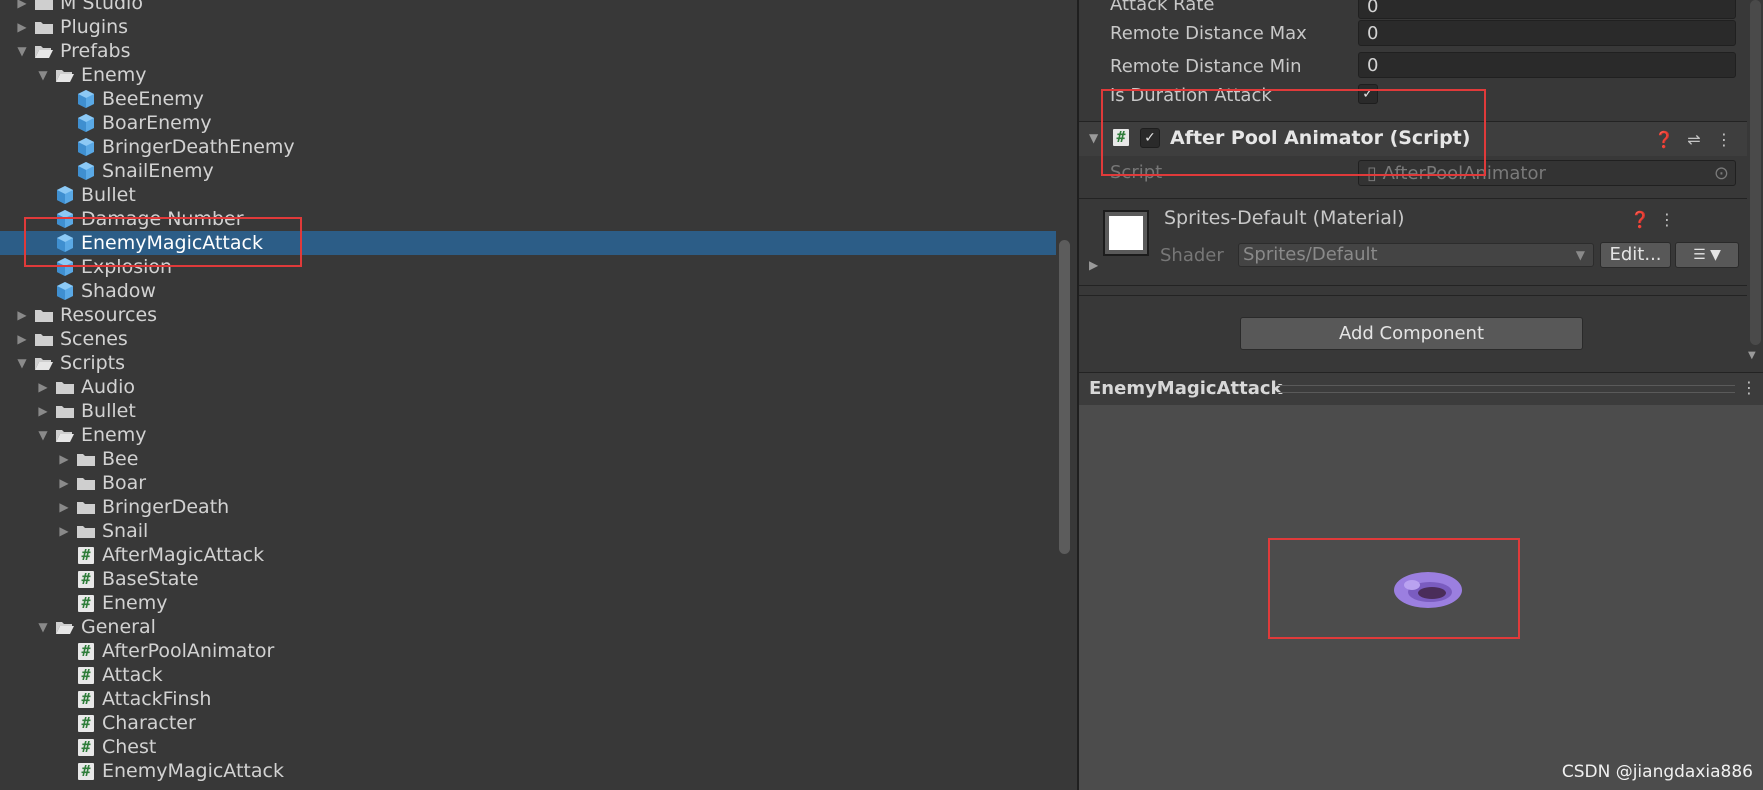 The image size is (1763, 790). What do you see at coordinates (528, 507) in the screenshot?
I see `tree-item: ▶ BringerDeath` at bounding box center [528, 507].